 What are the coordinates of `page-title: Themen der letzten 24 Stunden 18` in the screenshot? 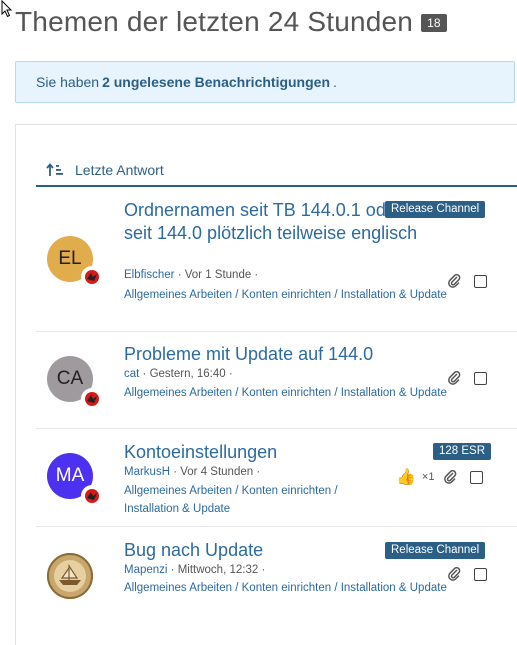 It's located at (231, 22).